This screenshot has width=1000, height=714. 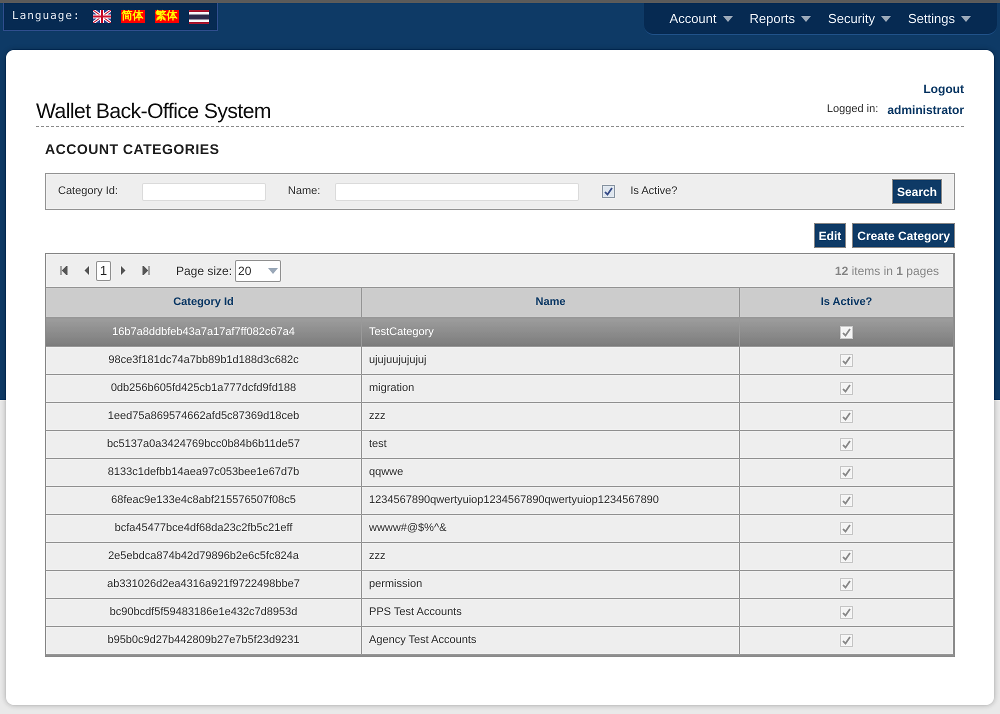 What do you see at coordinates (550, 473) in the screenshot?
I see `table-cell: qqwwe` at bounding box center [550, 473].